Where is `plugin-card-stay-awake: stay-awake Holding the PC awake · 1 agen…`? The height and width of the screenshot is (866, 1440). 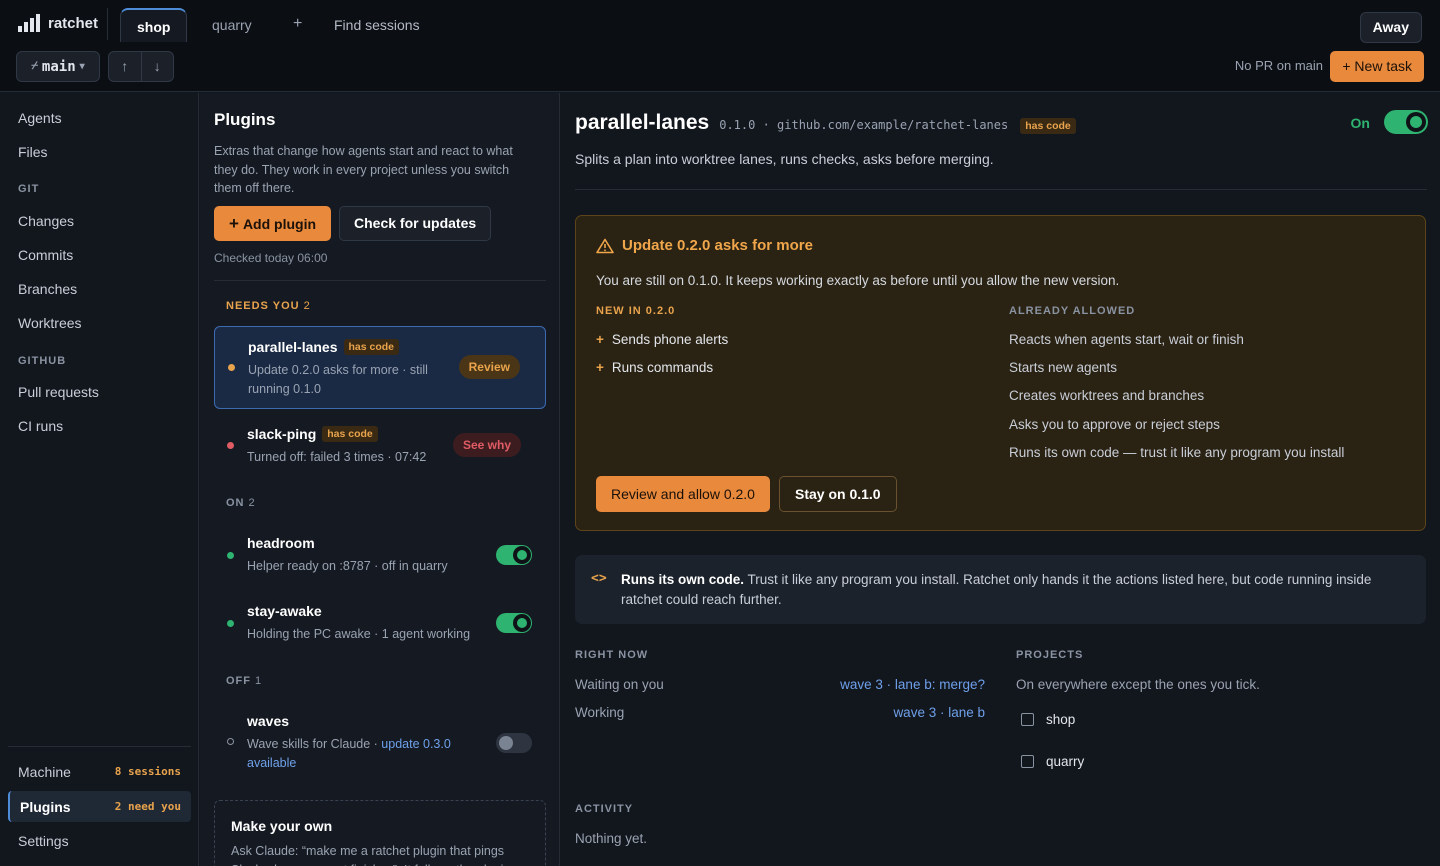 plugin-card-stay-awake: stay-awake Holding the PC awake · 1 agen… is located at coordinates (380, 623).